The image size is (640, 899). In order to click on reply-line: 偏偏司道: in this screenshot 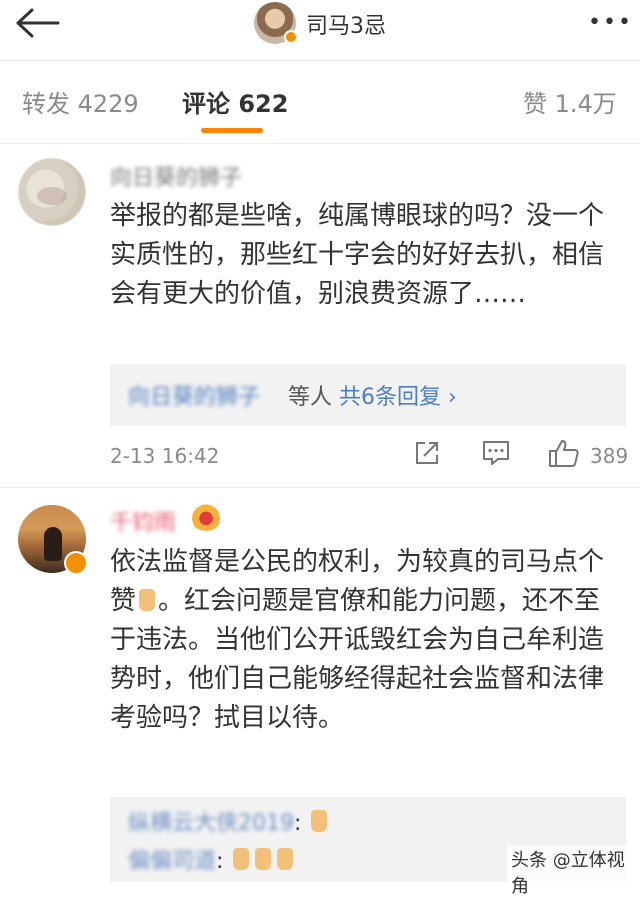, I will do `click(212, 859)`.